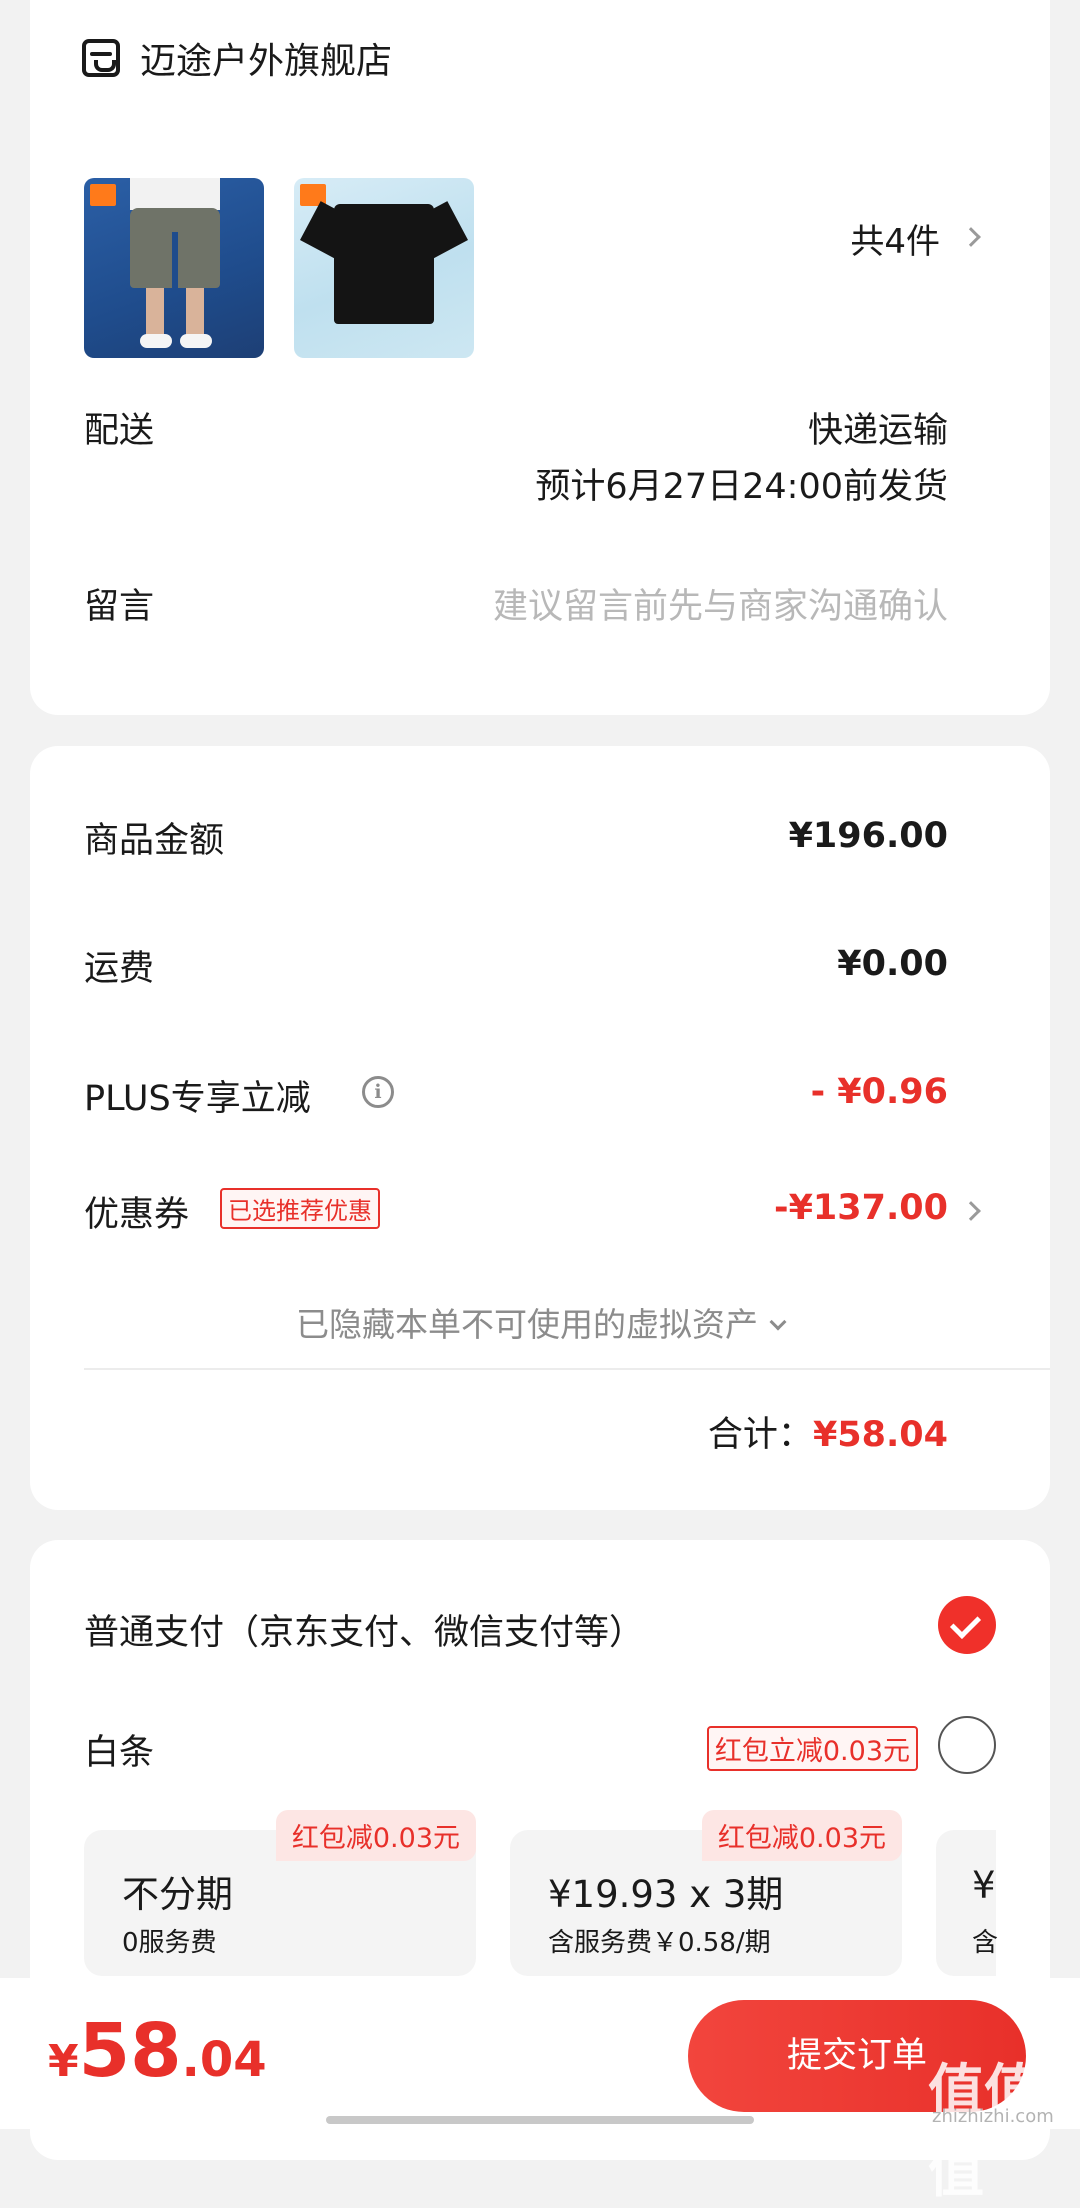 The width and height of the screenshot is (1080, 2208). I want to click on price-decimal: .04, so click(224, 2060).